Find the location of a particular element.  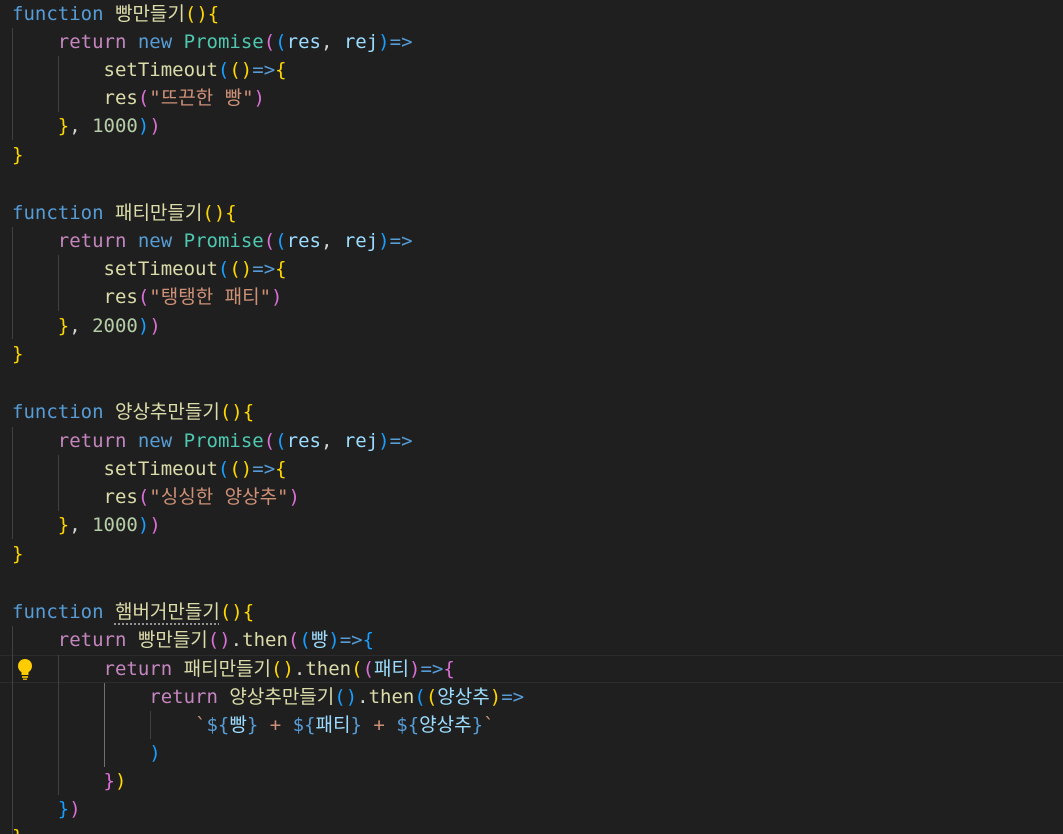

code-line: res("뜨끈한 빵") is located at coordinates (138, 98).